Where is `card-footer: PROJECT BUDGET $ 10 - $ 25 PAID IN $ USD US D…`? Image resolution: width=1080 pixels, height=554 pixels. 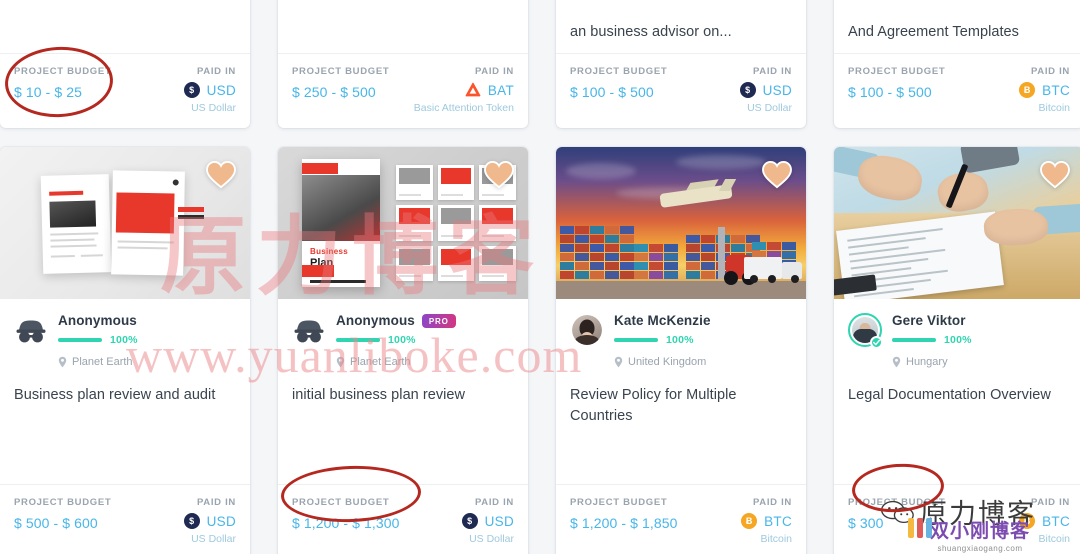 card-footer: PROJECT BUDGET $ 10 - $ 25 PAID IN $ USD US D… is located at coordinates (125, 90).